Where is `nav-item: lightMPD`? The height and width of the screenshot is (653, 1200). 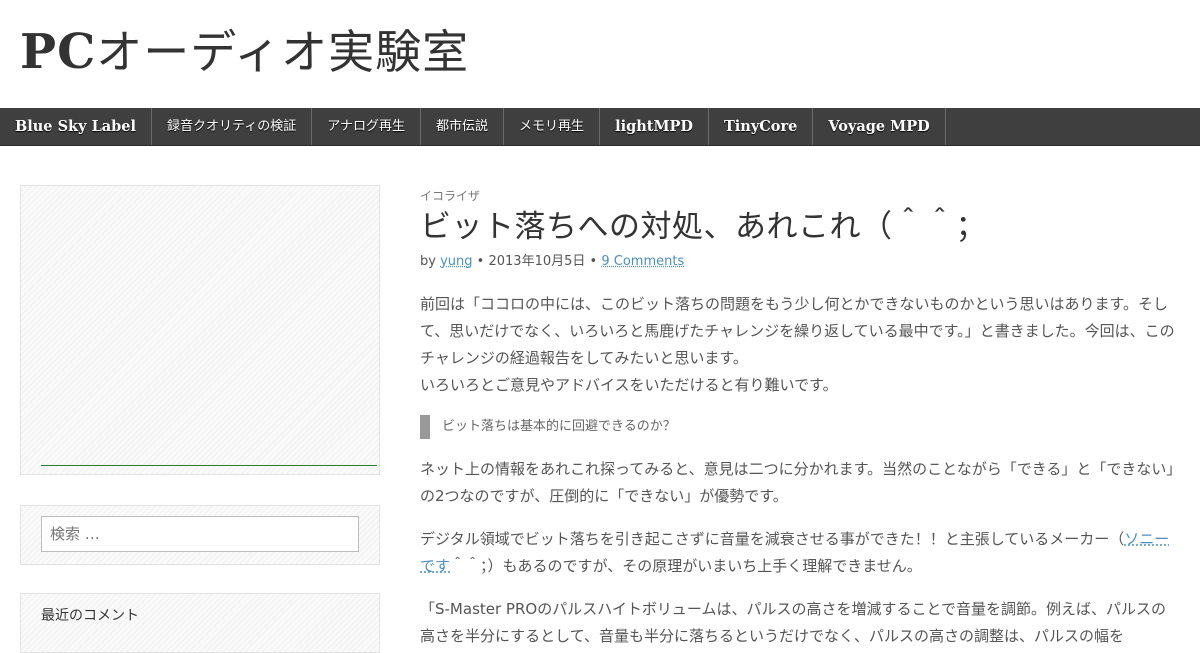 nav-item: lightMPD is located at coordinates (654, 126).